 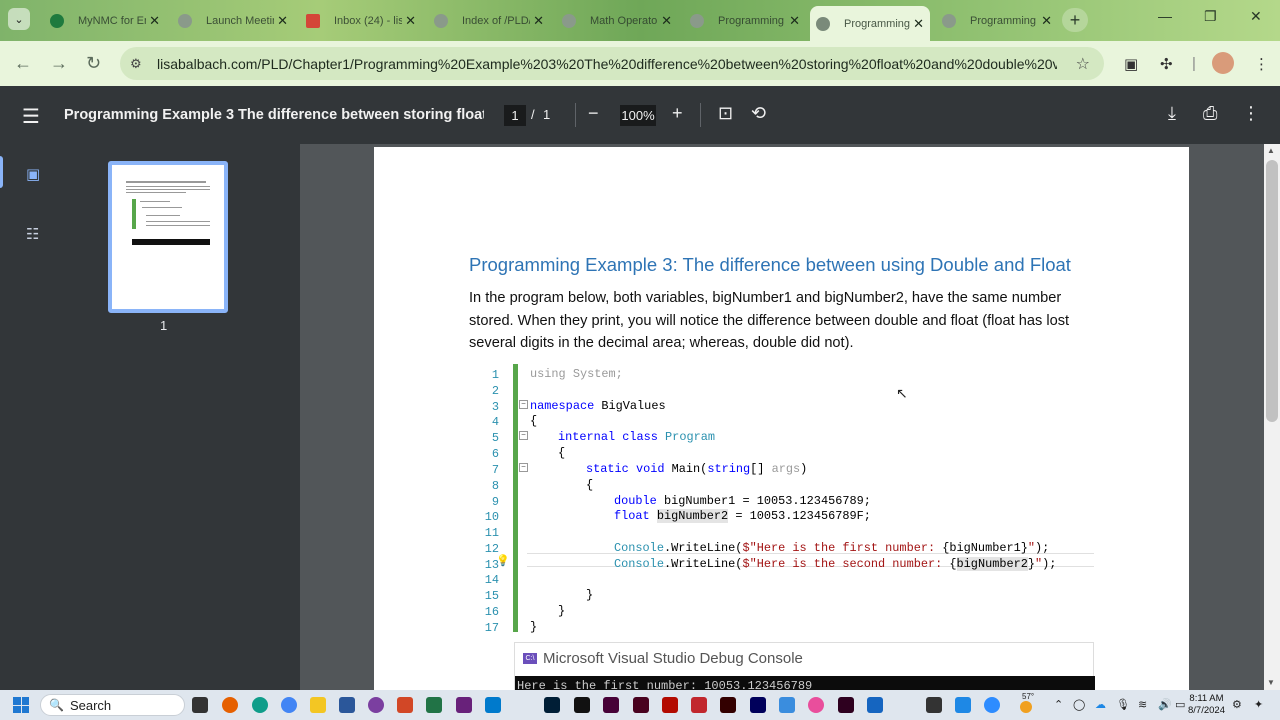 I want to click on powerpoint-icon, so click(x=405, y=705).